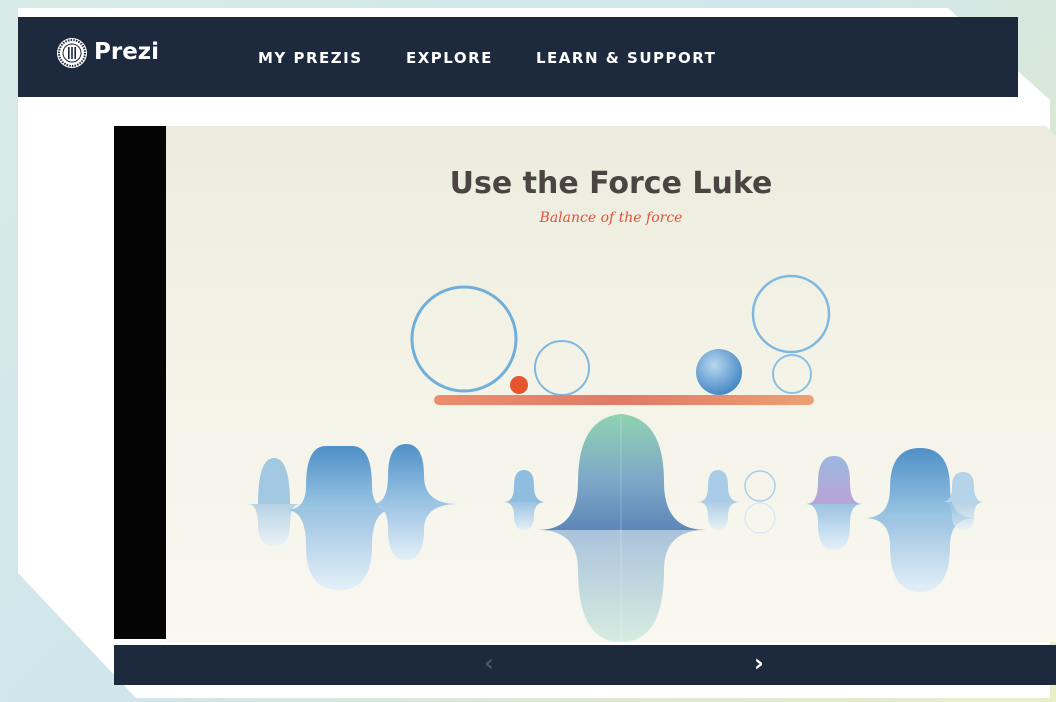 The width and height of the screenshot is (1056, 702). I want to click on prezi-logo-icon, so click(72, 53).